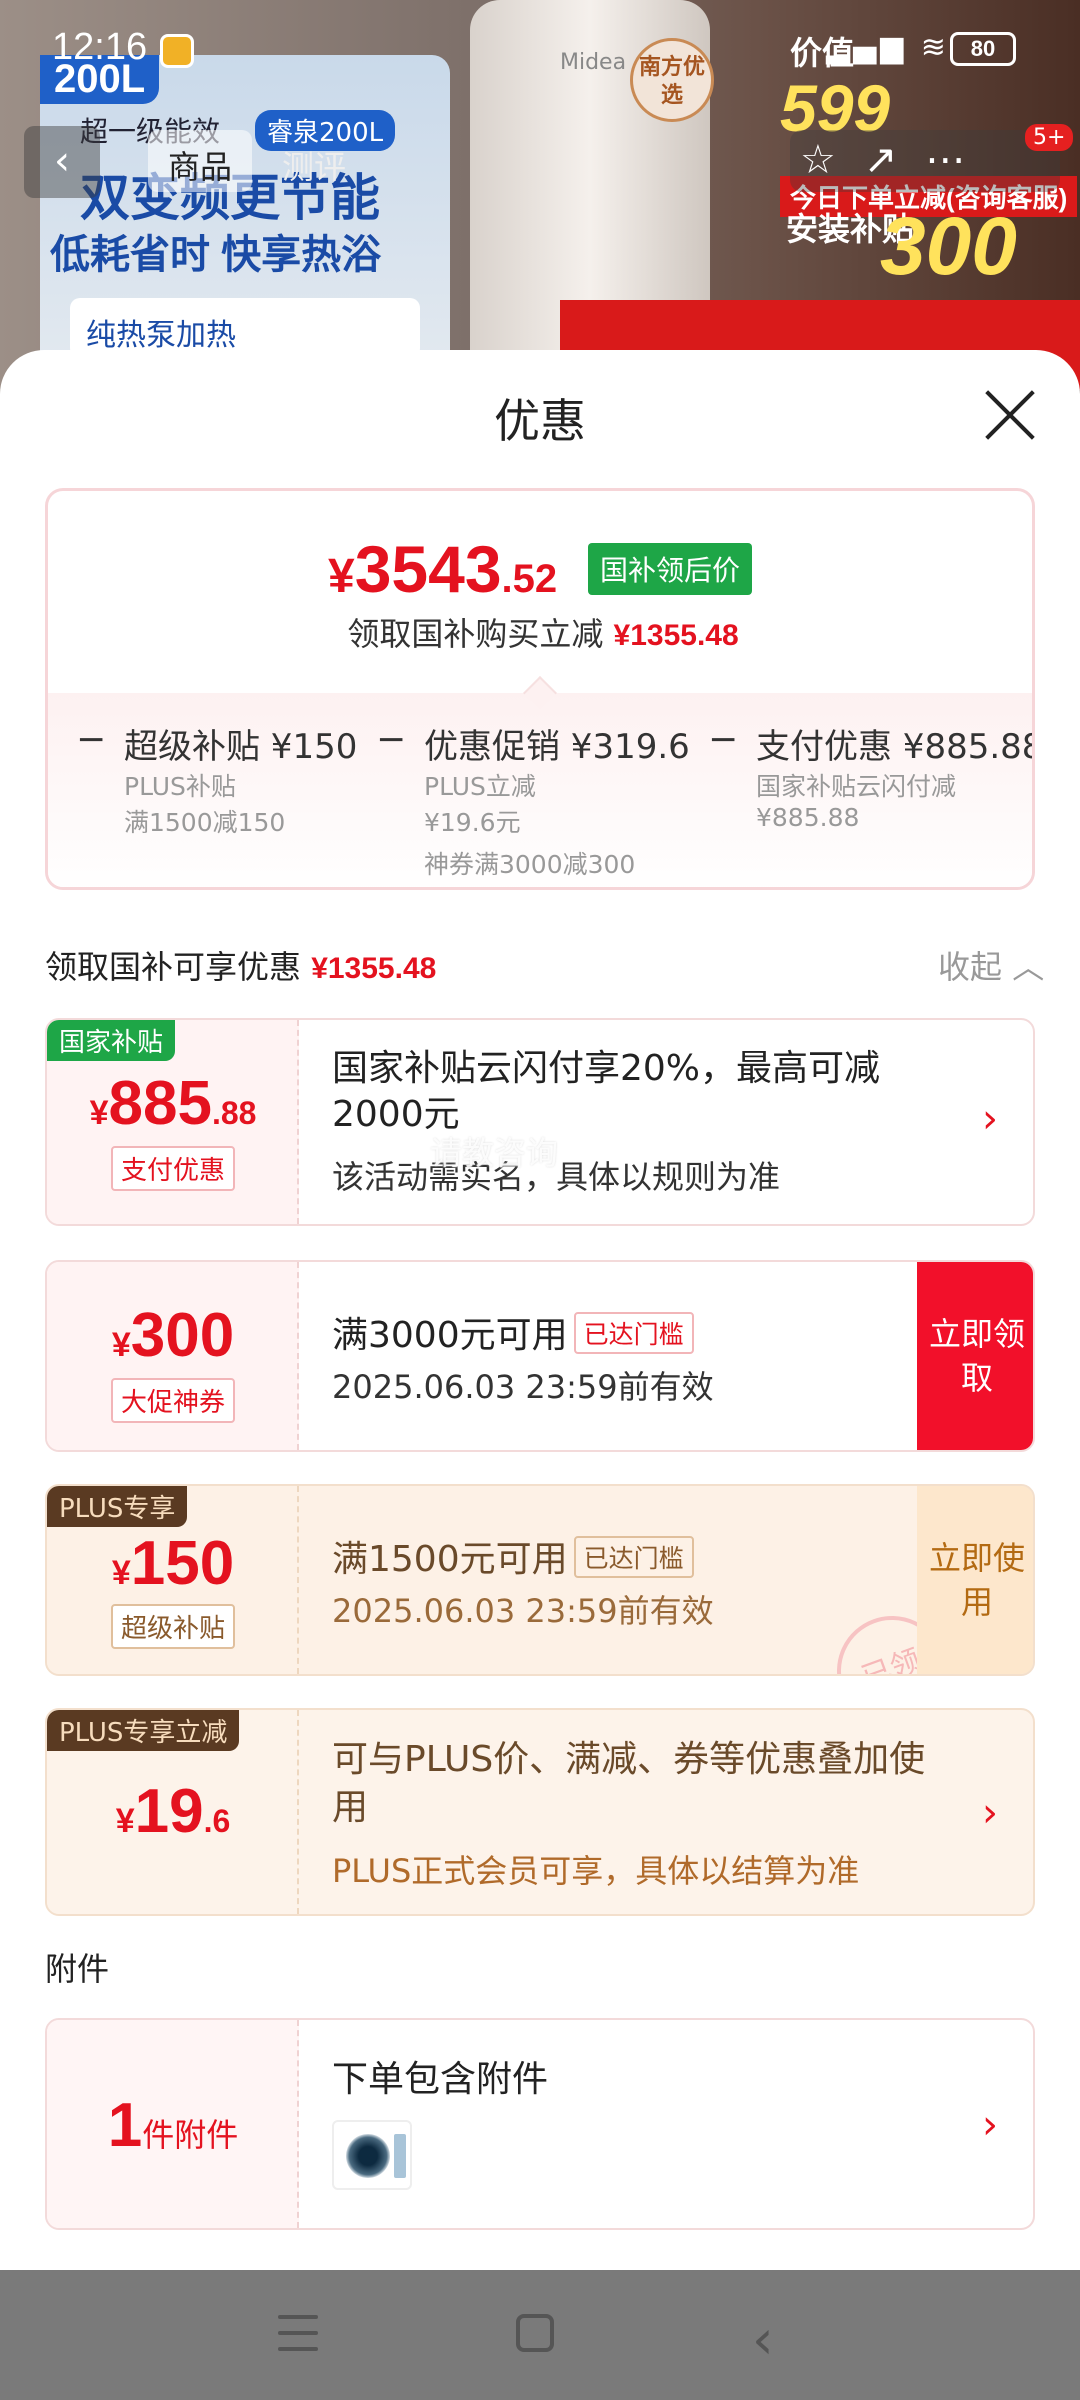  Describe the element at coordinates (117, 1506) in the screenshot. I see `corner-tag: PLUS专享` at that location.